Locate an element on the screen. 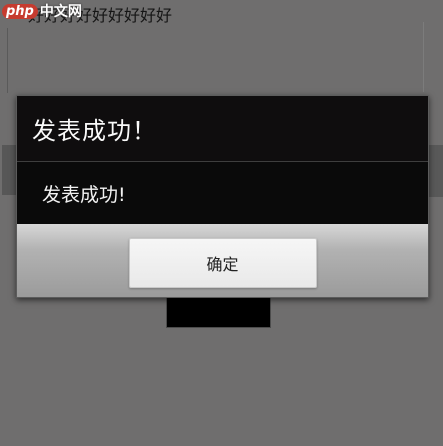 Image resolution: width=443 pixels, height=446 pixels. site-watermark: php 中文网 is located at coordinates (42, 11).